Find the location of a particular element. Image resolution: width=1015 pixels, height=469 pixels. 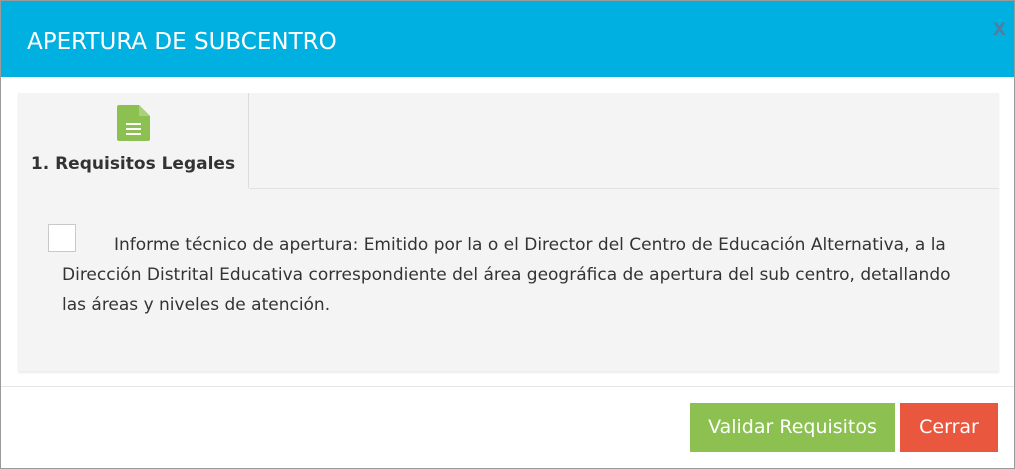

close-x-icon: X is located at coordinates (999, 30).